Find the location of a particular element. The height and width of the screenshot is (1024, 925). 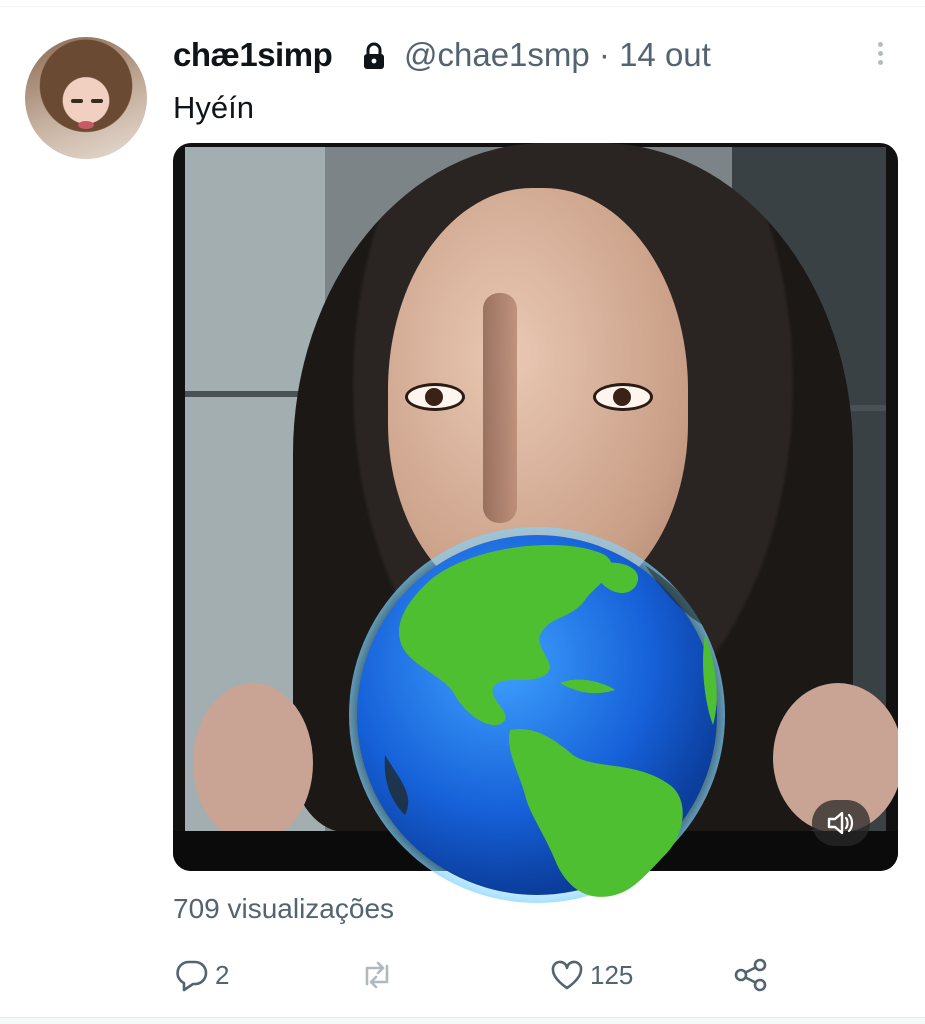

lock-icon is located at coordinates (374, 55).